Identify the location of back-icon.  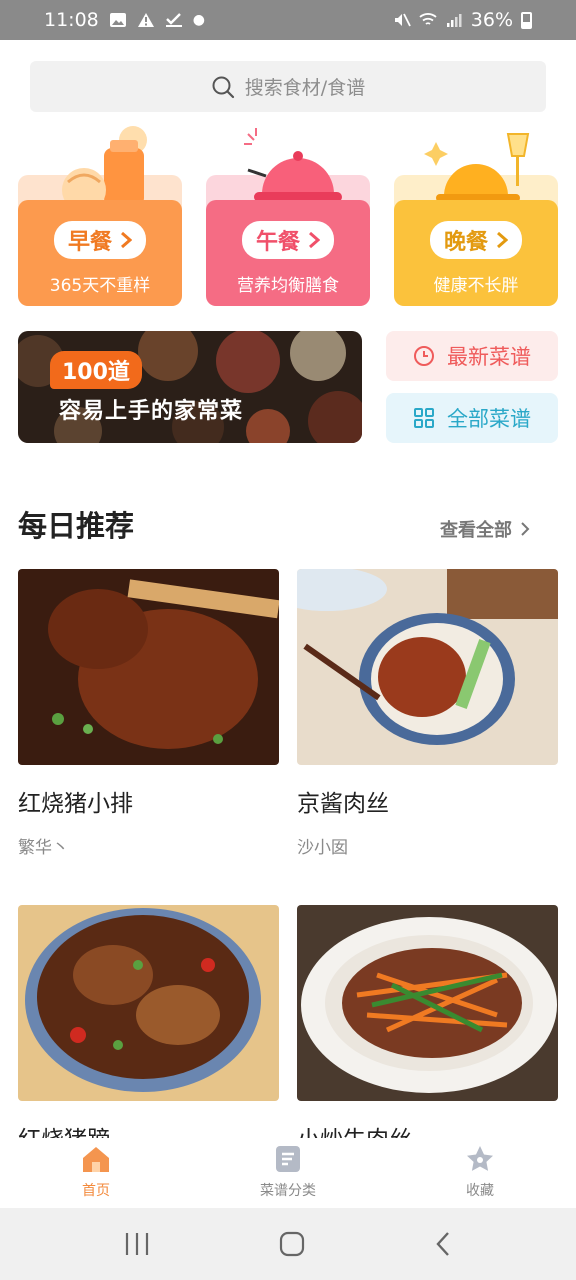
(443, 1244).